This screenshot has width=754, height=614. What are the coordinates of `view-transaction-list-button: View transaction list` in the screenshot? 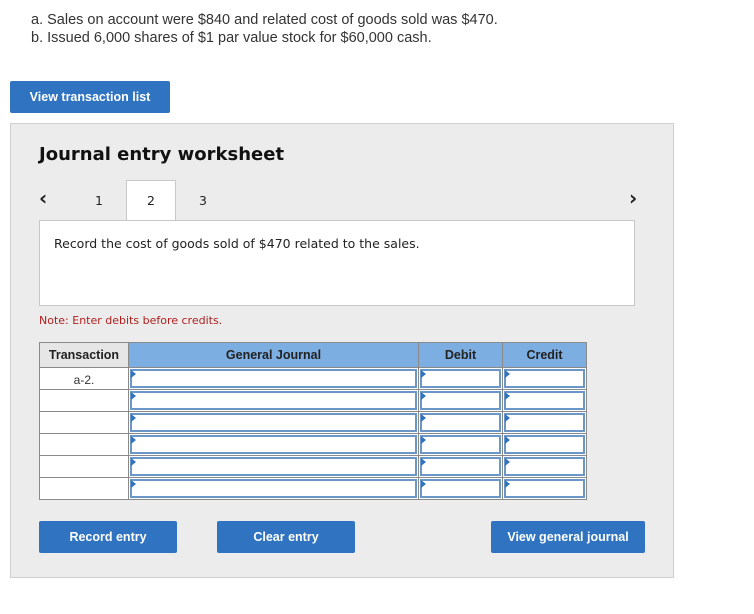 It's located at (90, 97).